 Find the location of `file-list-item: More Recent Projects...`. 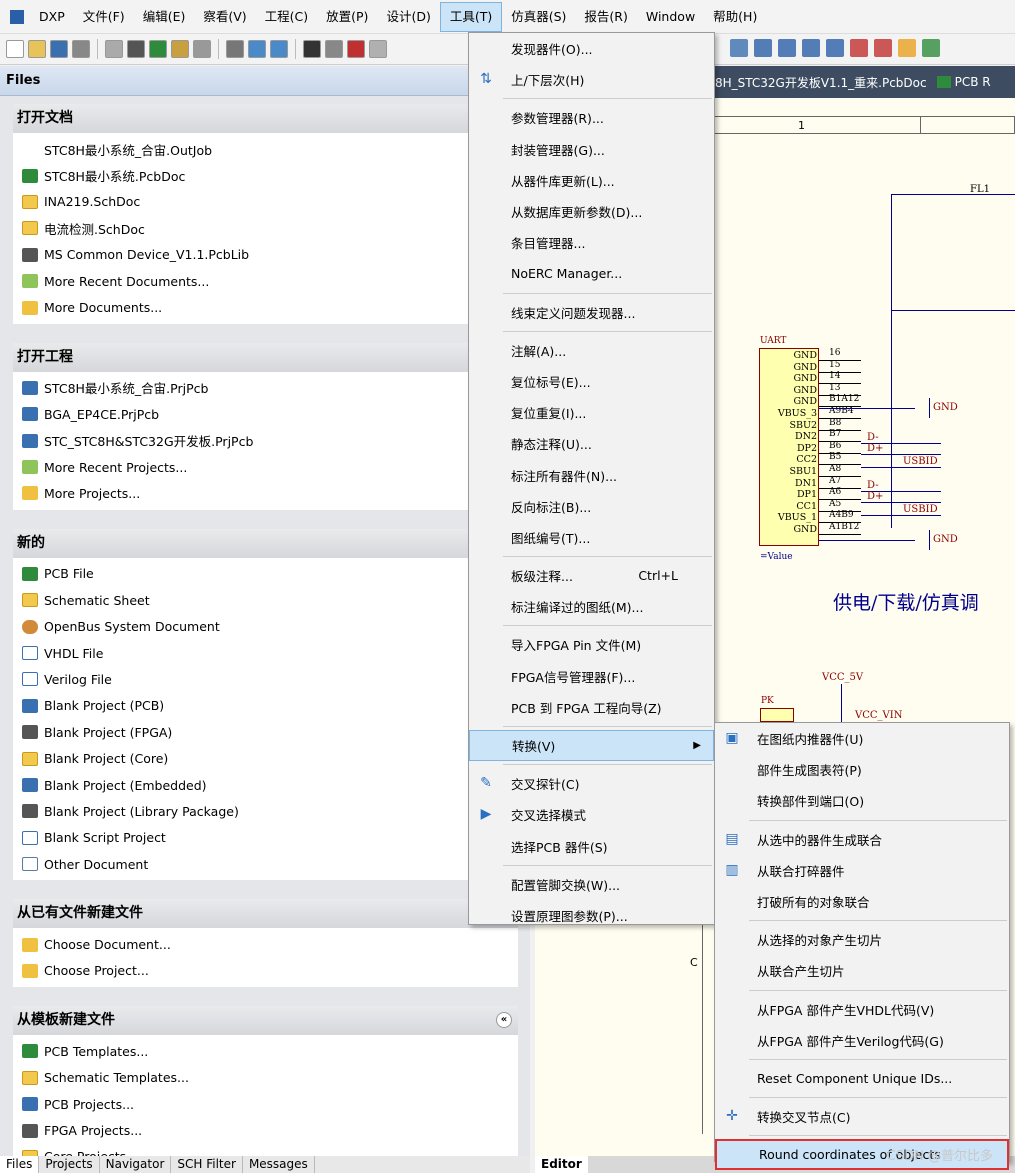

file-list-item: More Recent Projects... is located at coordinates (265, 467).